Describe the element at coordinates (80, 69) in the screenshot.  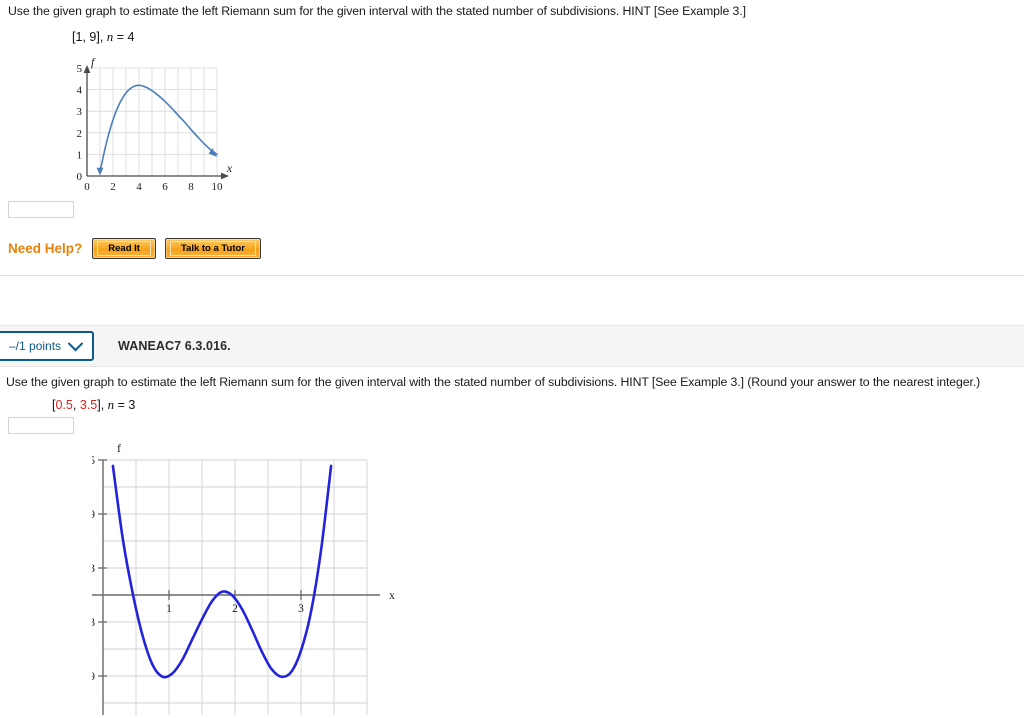
I see `svg-text: 5` at that location.